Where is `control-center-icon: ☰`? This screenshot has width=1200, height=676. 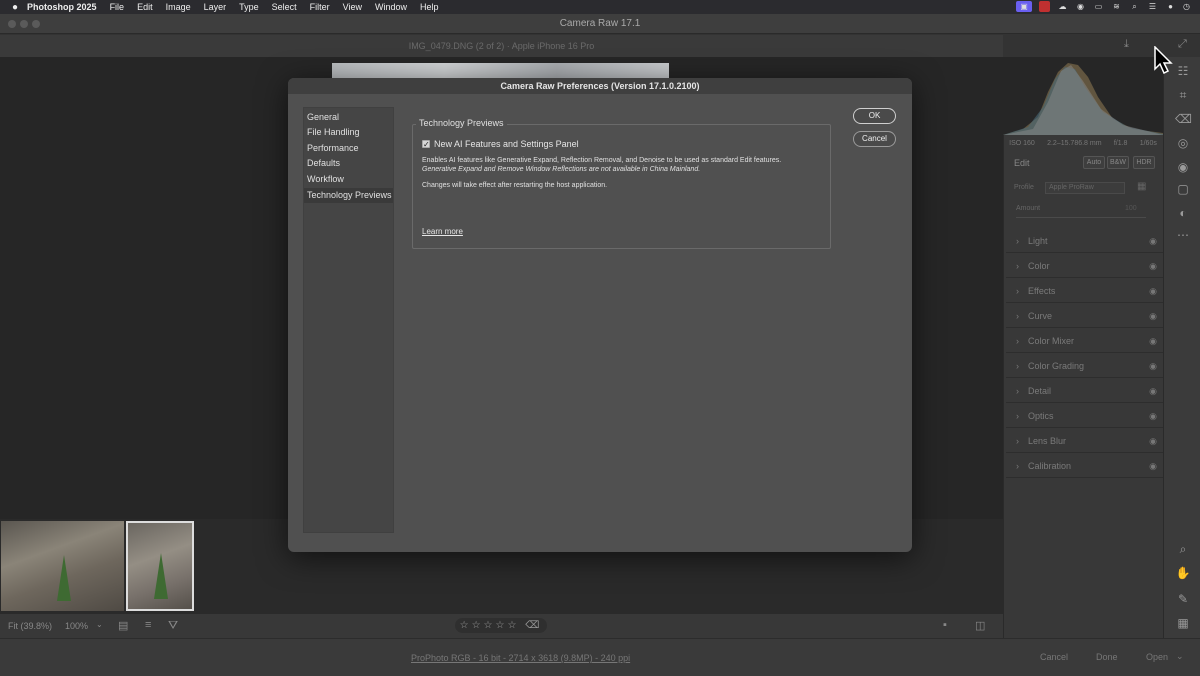 control-center-icon: ☰ is located at coordinates (1152, 6).